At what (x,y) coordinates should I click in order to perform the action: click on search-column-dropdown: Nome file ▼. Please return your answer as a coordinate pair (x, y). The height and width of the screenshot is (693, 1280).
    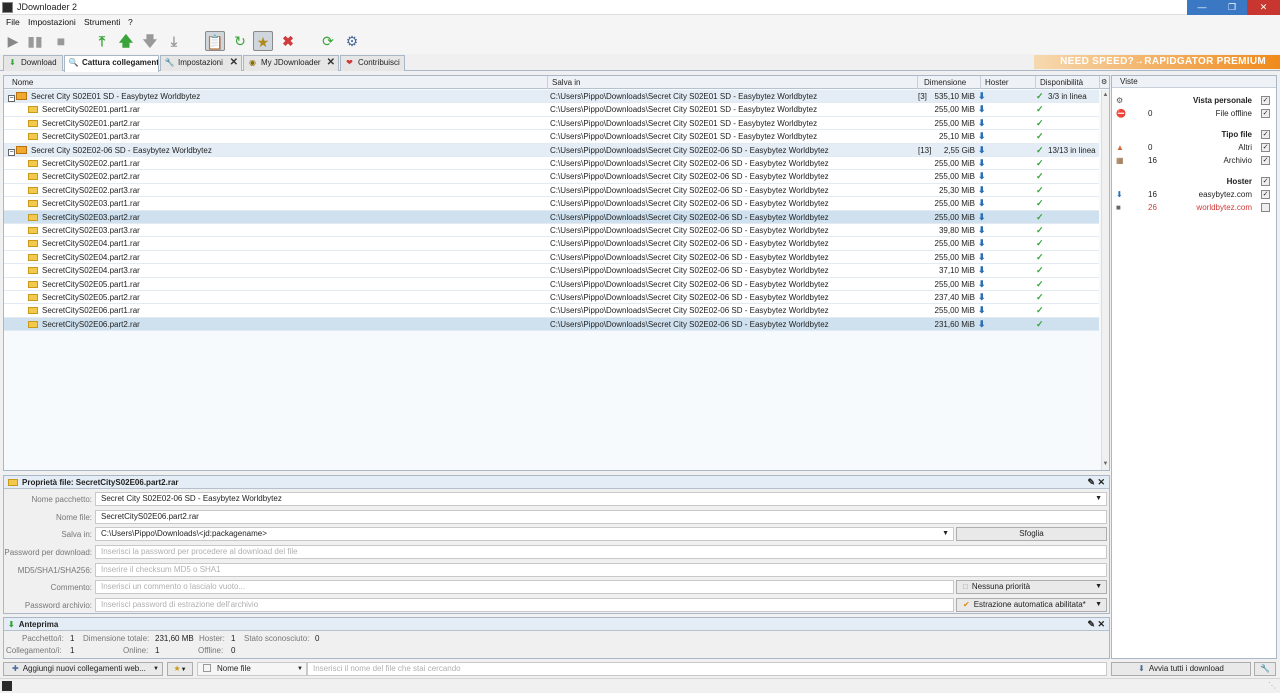
    Looking at the image, I should click on (252, 669).